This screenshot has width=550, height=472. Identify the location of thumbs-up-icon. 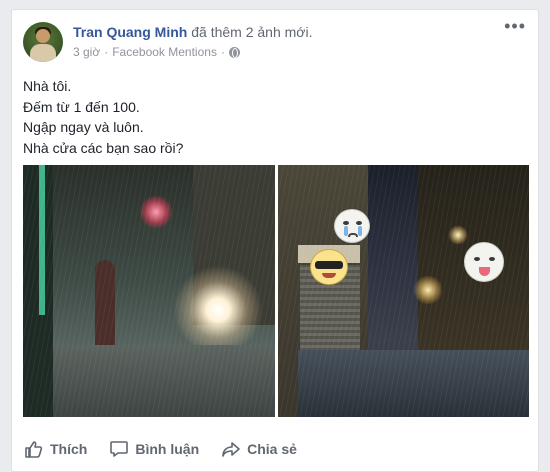
(34, 449).